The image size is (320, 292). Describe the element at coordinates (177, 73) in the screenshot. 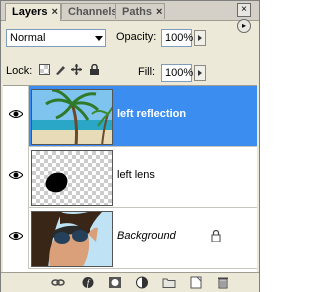

I see `fill-field: 100%` at that location.